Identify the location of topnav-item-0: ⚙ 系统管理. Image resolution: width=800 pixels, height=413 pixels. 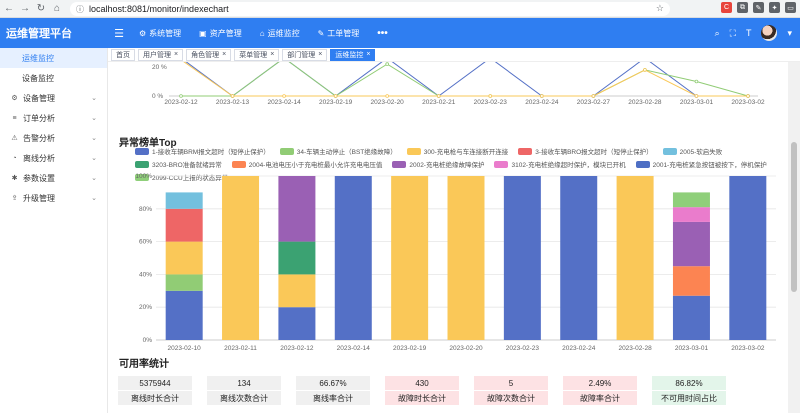
(160, 33).